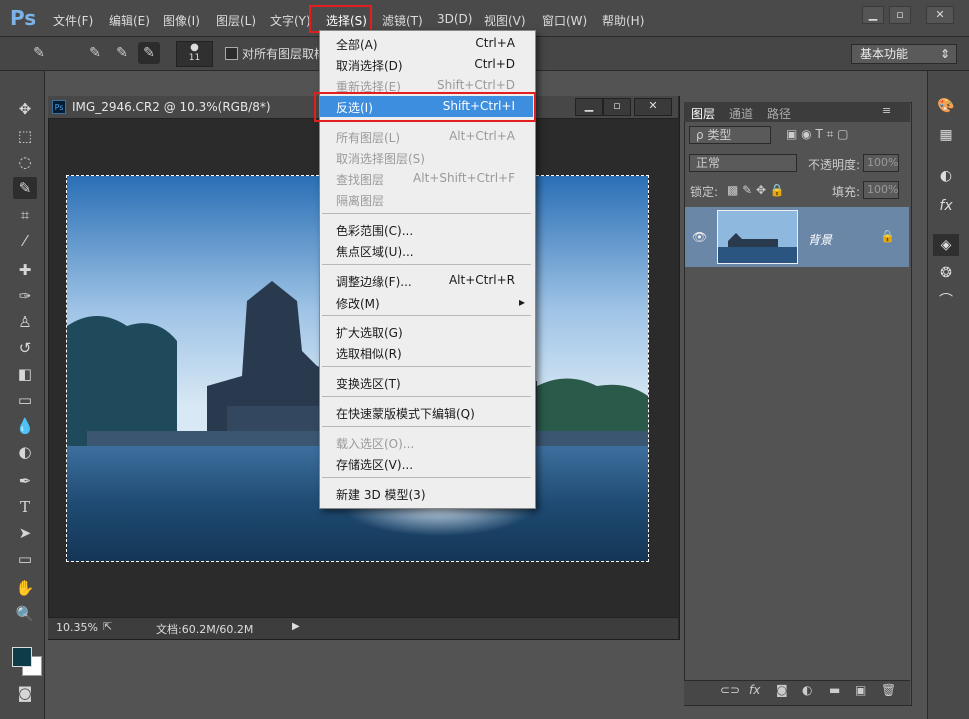 This screenshot has height=719, width=969. I want to click on add-selection-brush-icon: ✎, so click(122, 53).